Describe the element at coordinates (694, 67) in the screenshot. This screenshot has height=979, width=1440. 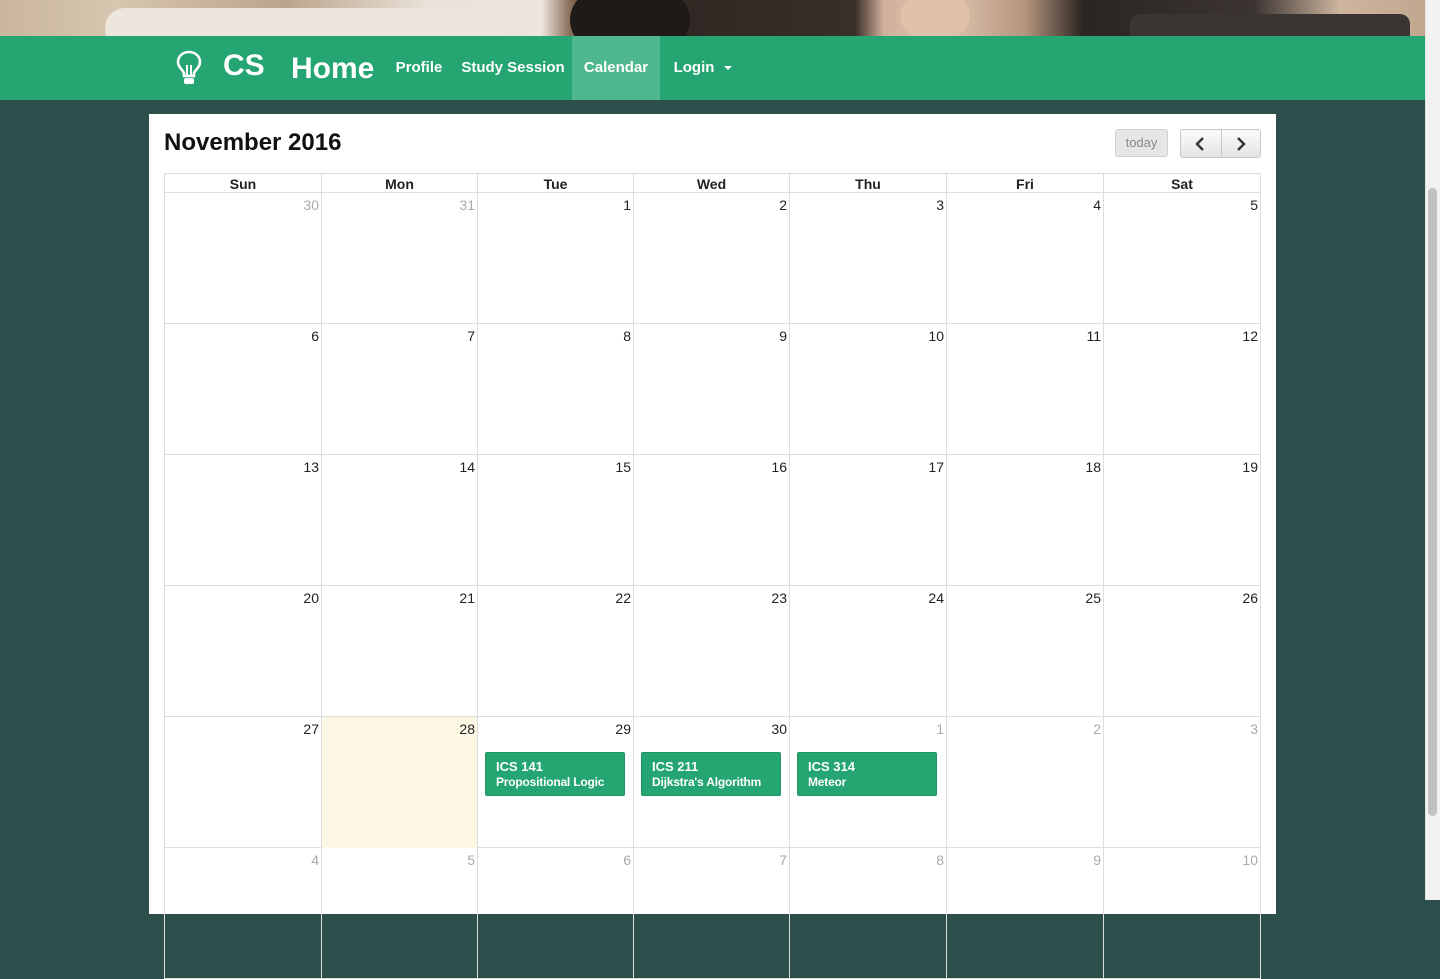
I see `nav-login-label: Login` at that location.